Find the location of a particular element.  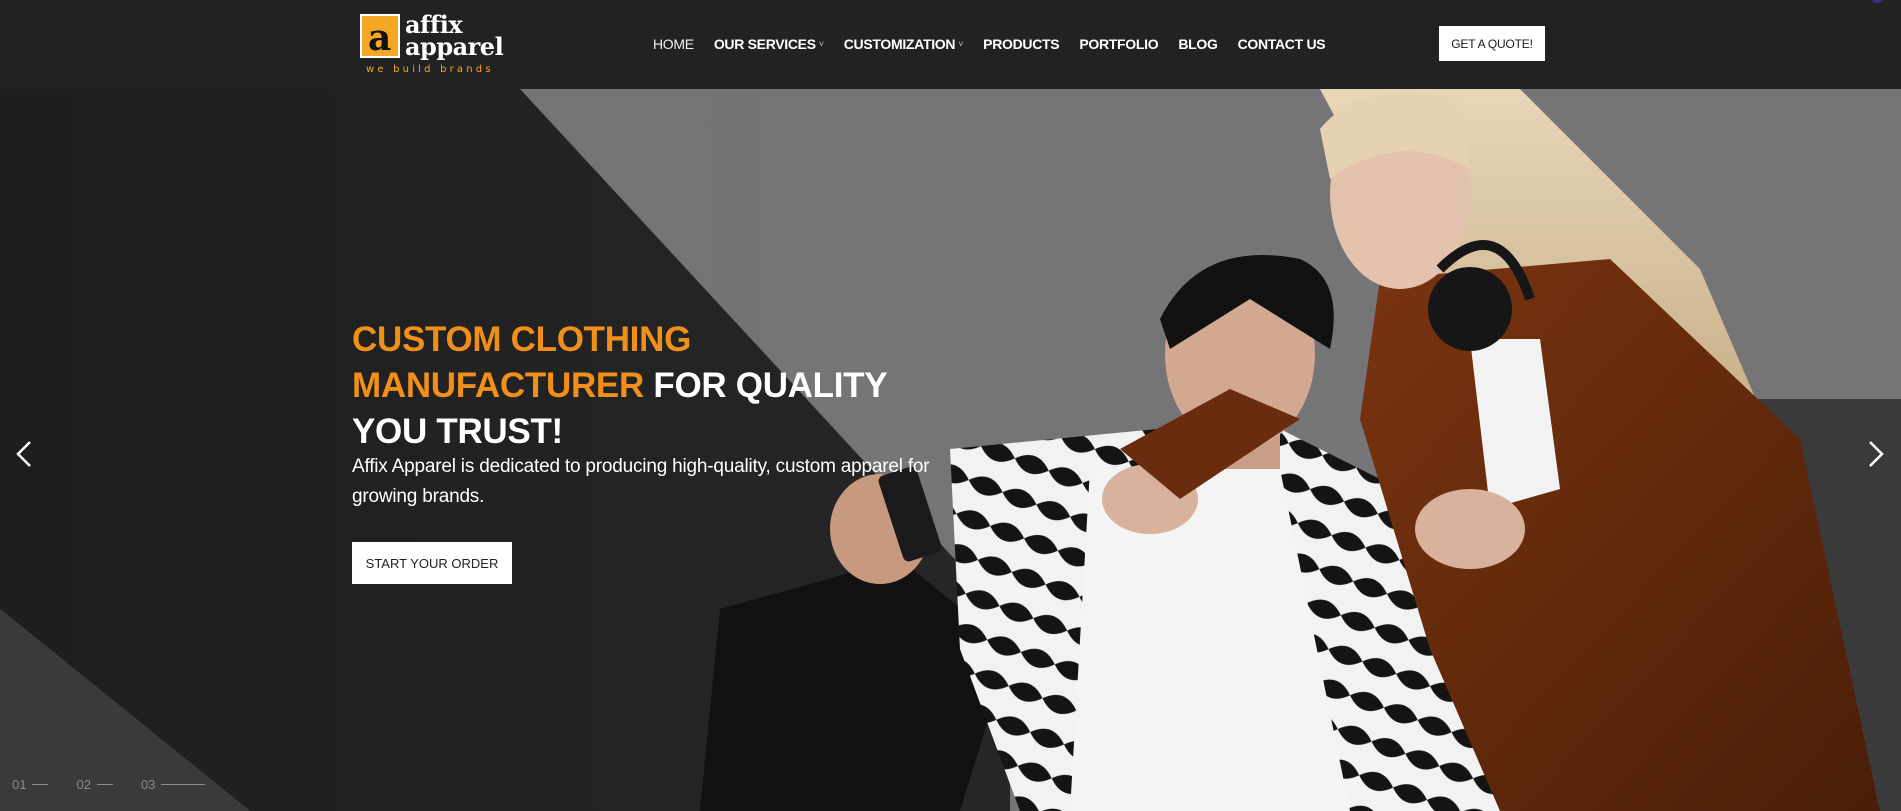

chevron-right-icon is located at coordinates (1876, 454).